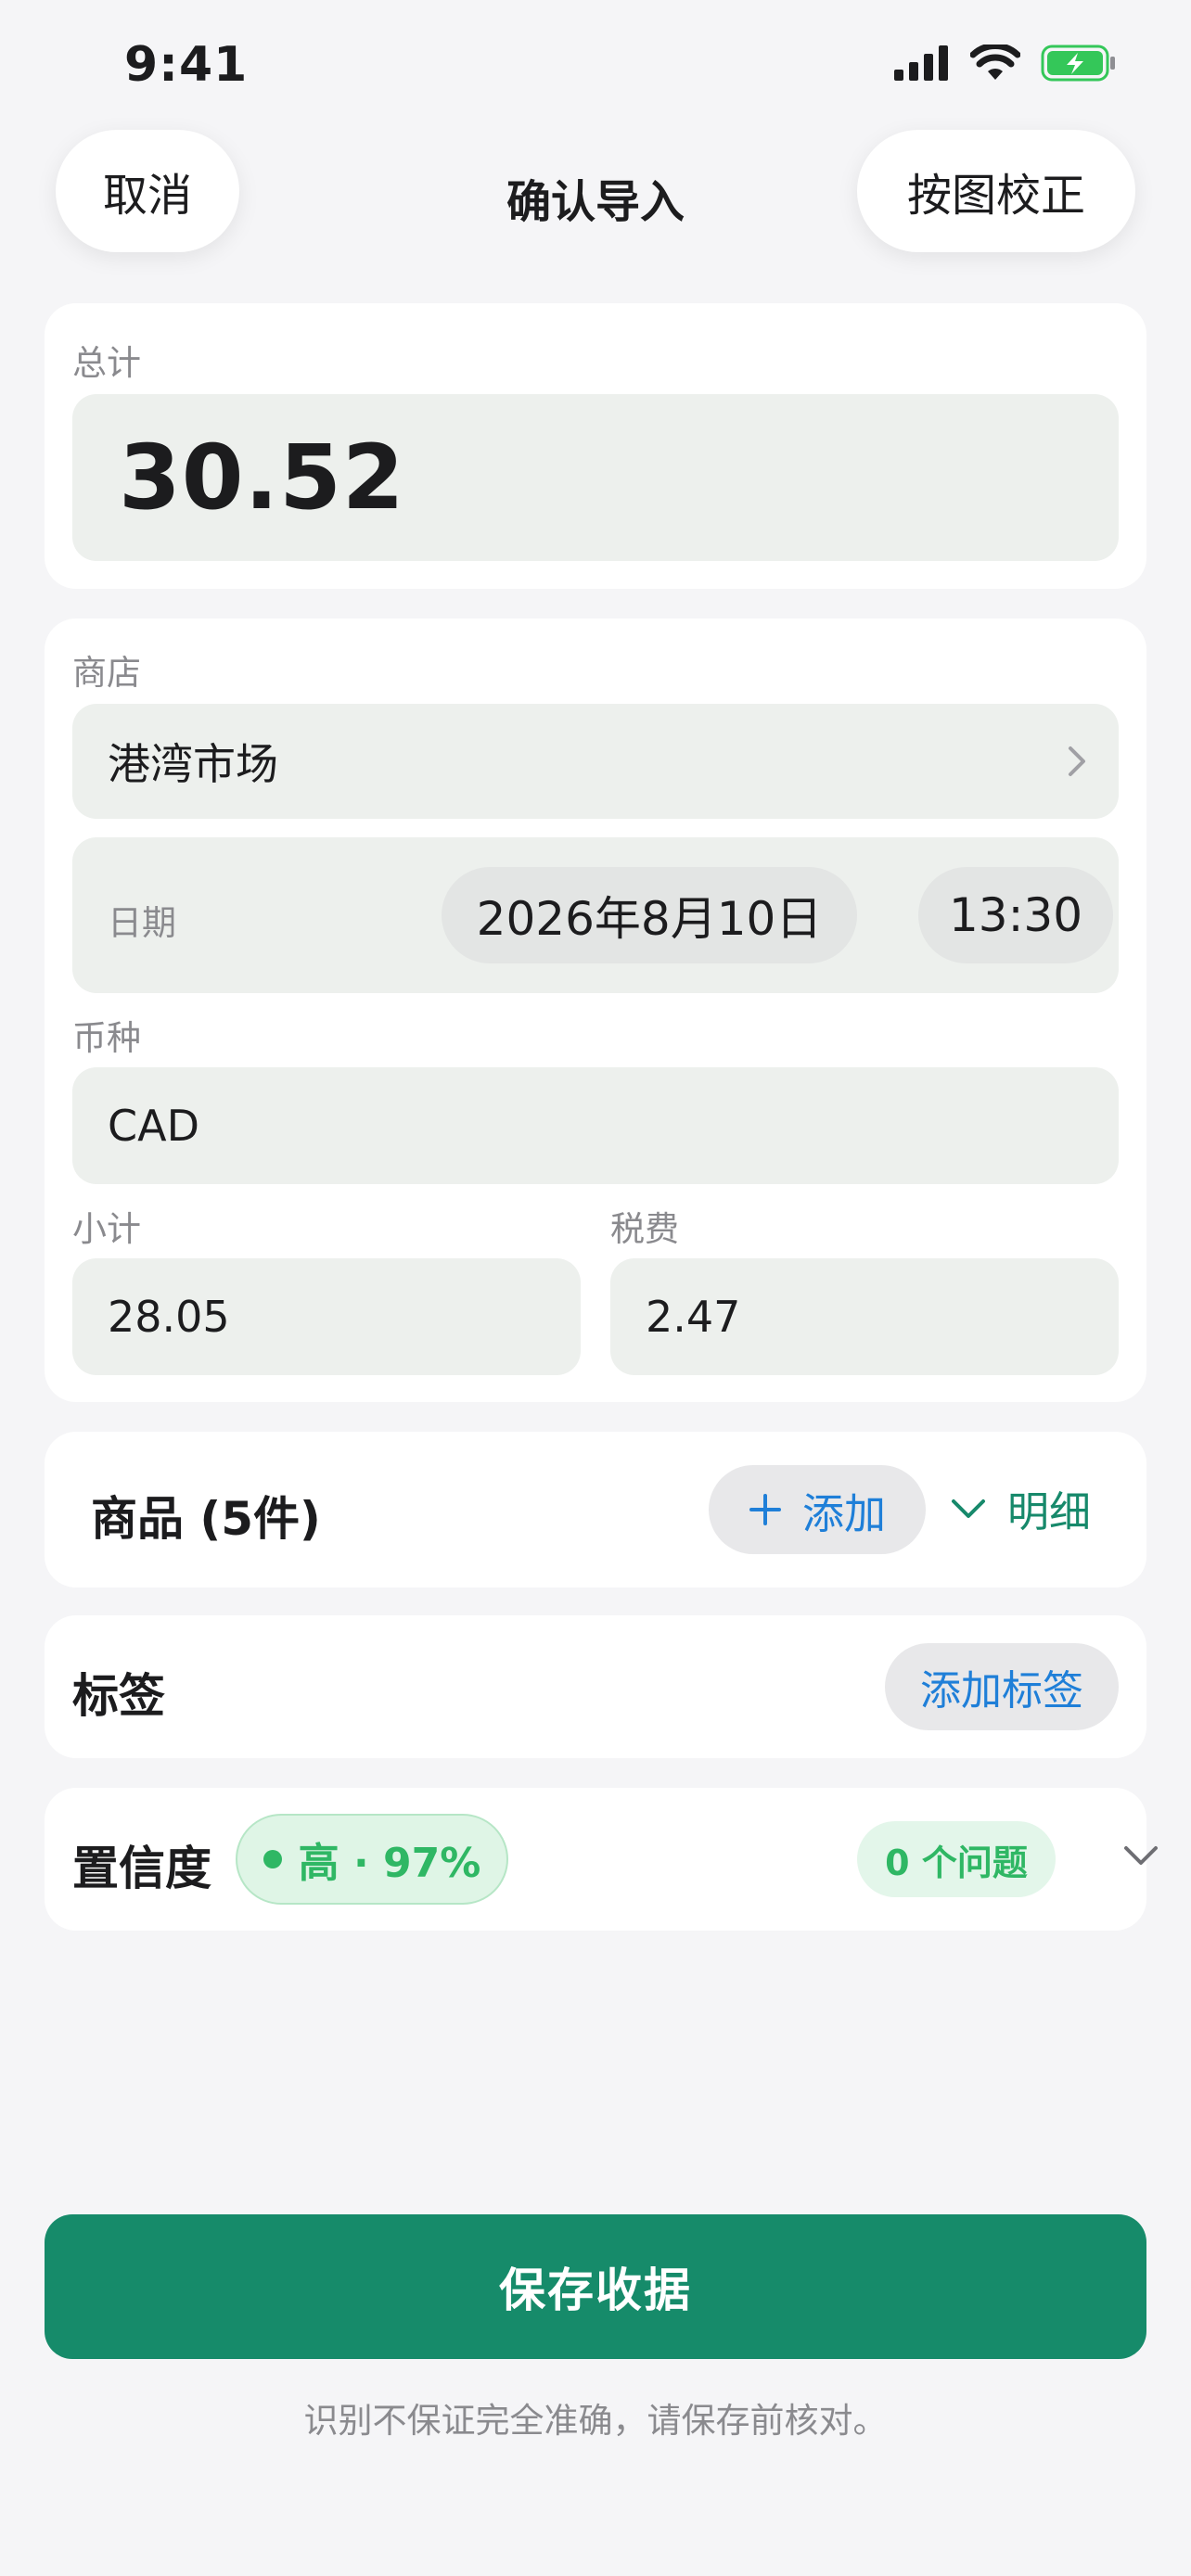 Image resolution: width=1191 pixels, height=2576 pixels. I want to click on chevron-right-icon, so click(1077, 761).